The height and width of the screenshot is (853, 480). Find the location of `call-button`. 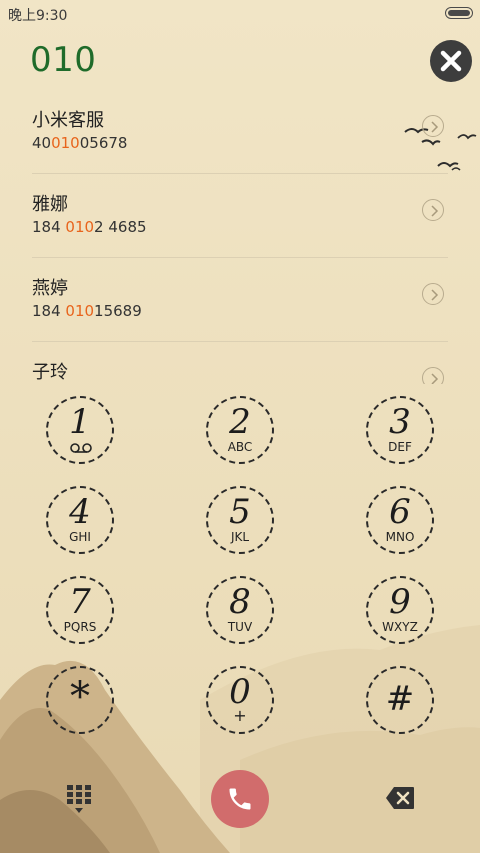

call-button is located at coordinates (240, 799).